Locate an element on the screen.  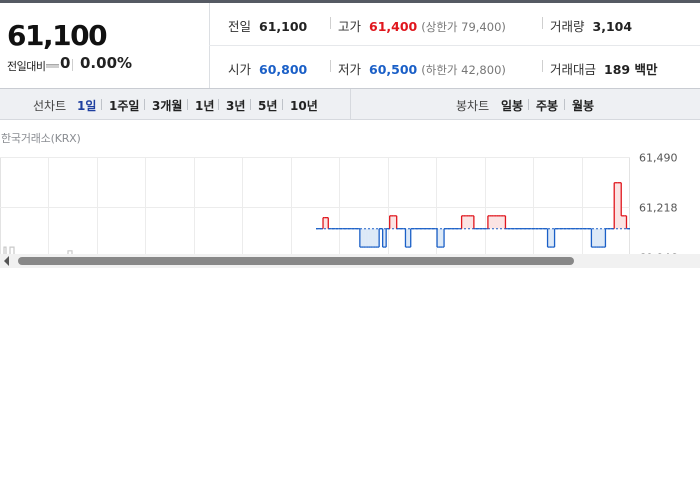
volume: 거래량 3,104 is located at coordinates (591, 25).